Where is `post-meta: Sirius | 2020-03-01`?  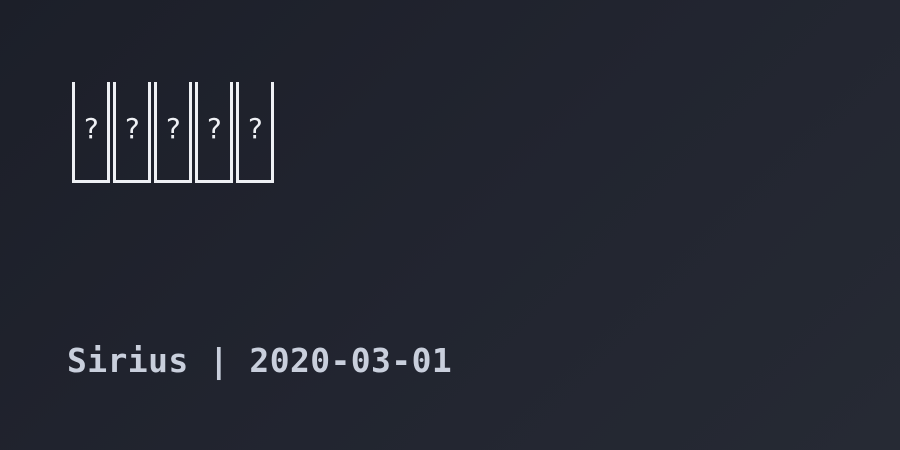 post-meta: Sirius | 2020-03-01 is located at coordinates (259, 360).